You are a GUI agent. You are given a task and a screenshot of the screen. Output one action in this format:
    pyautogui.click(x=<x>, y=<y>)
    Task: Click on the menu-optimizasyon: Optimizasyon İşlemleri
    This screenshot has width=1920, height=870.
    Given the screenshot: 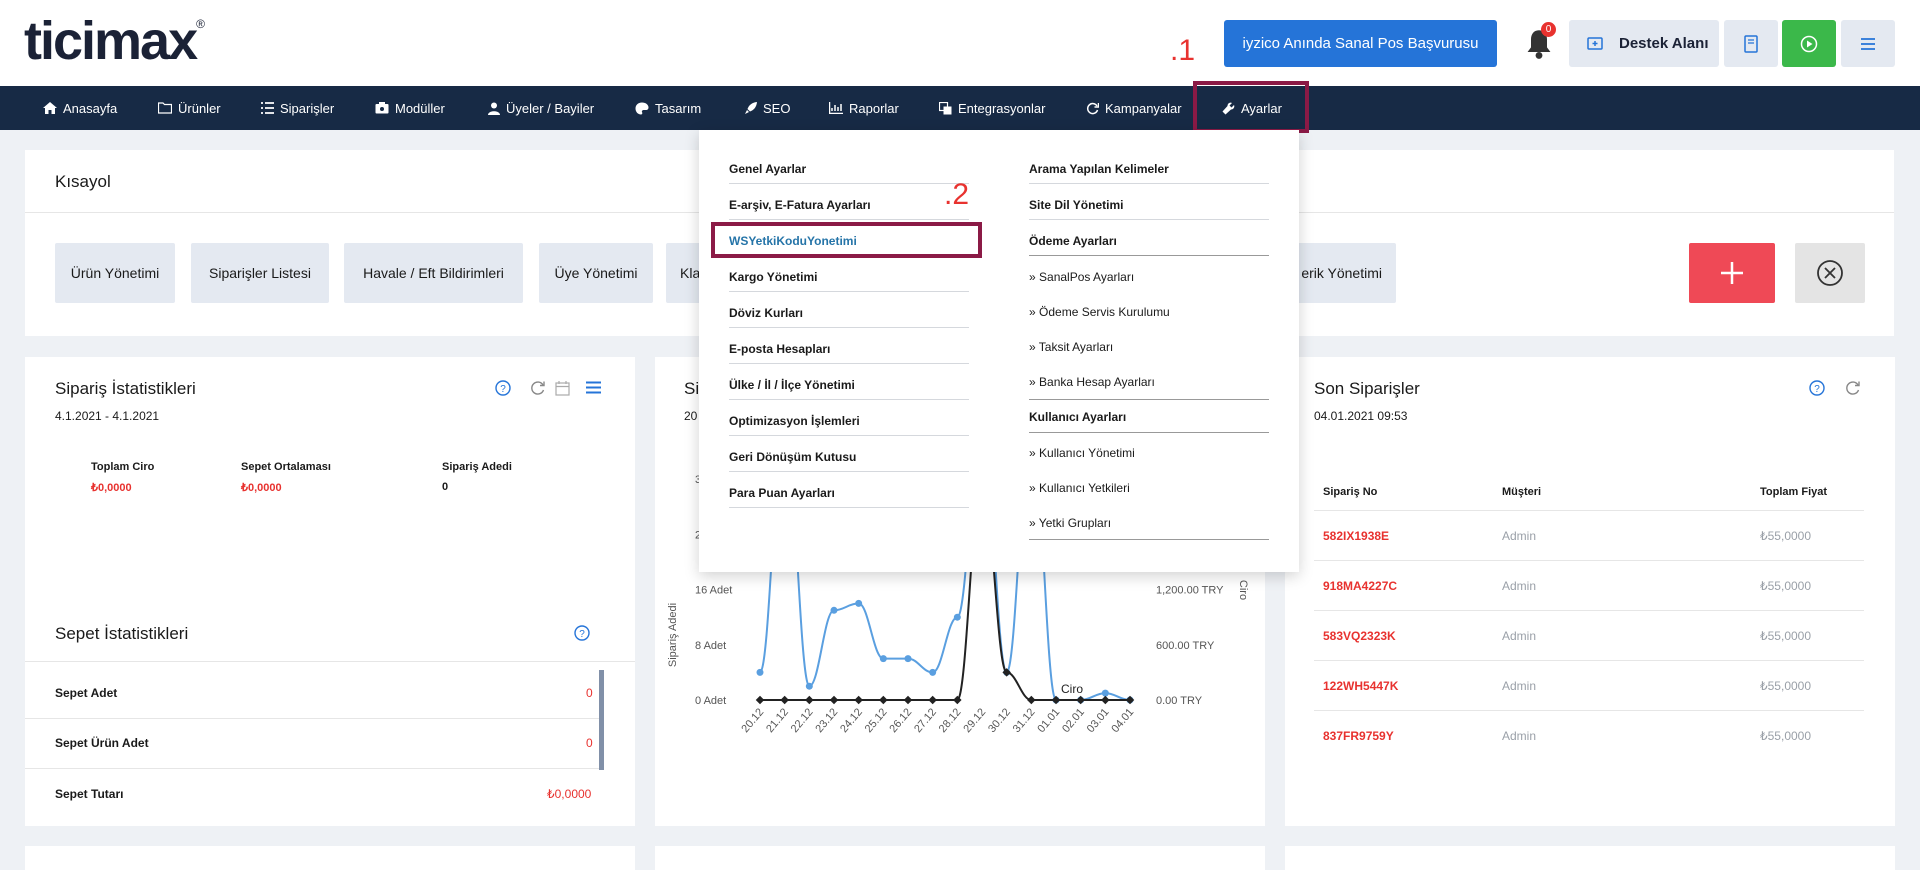 What is the action you would take?
    pyautogui.click(x=794, y=421)
    